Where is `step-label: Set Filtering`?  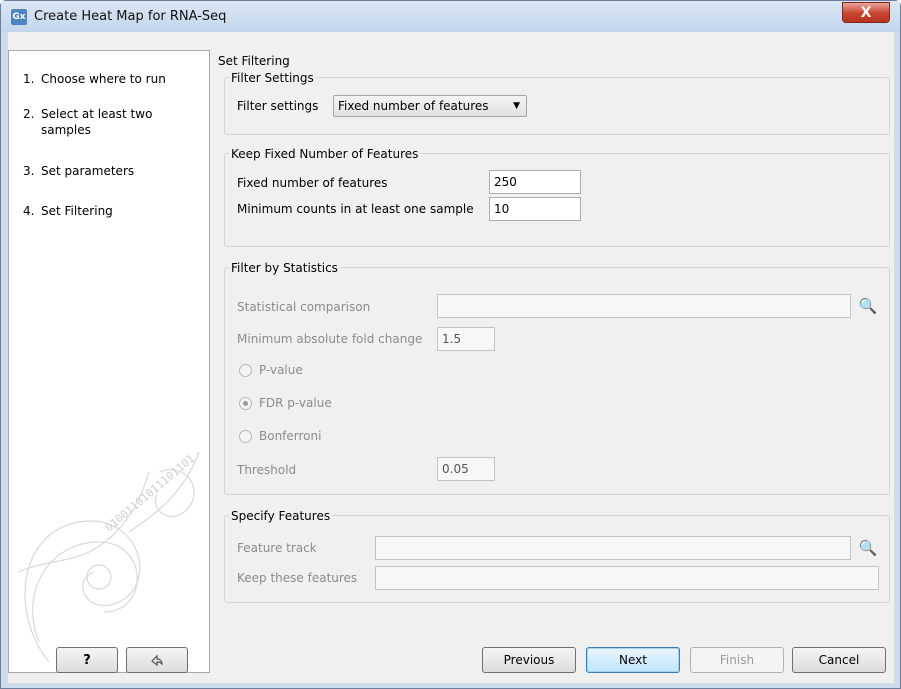 step-label: Set Filtering is located at coordinates (77, 211).